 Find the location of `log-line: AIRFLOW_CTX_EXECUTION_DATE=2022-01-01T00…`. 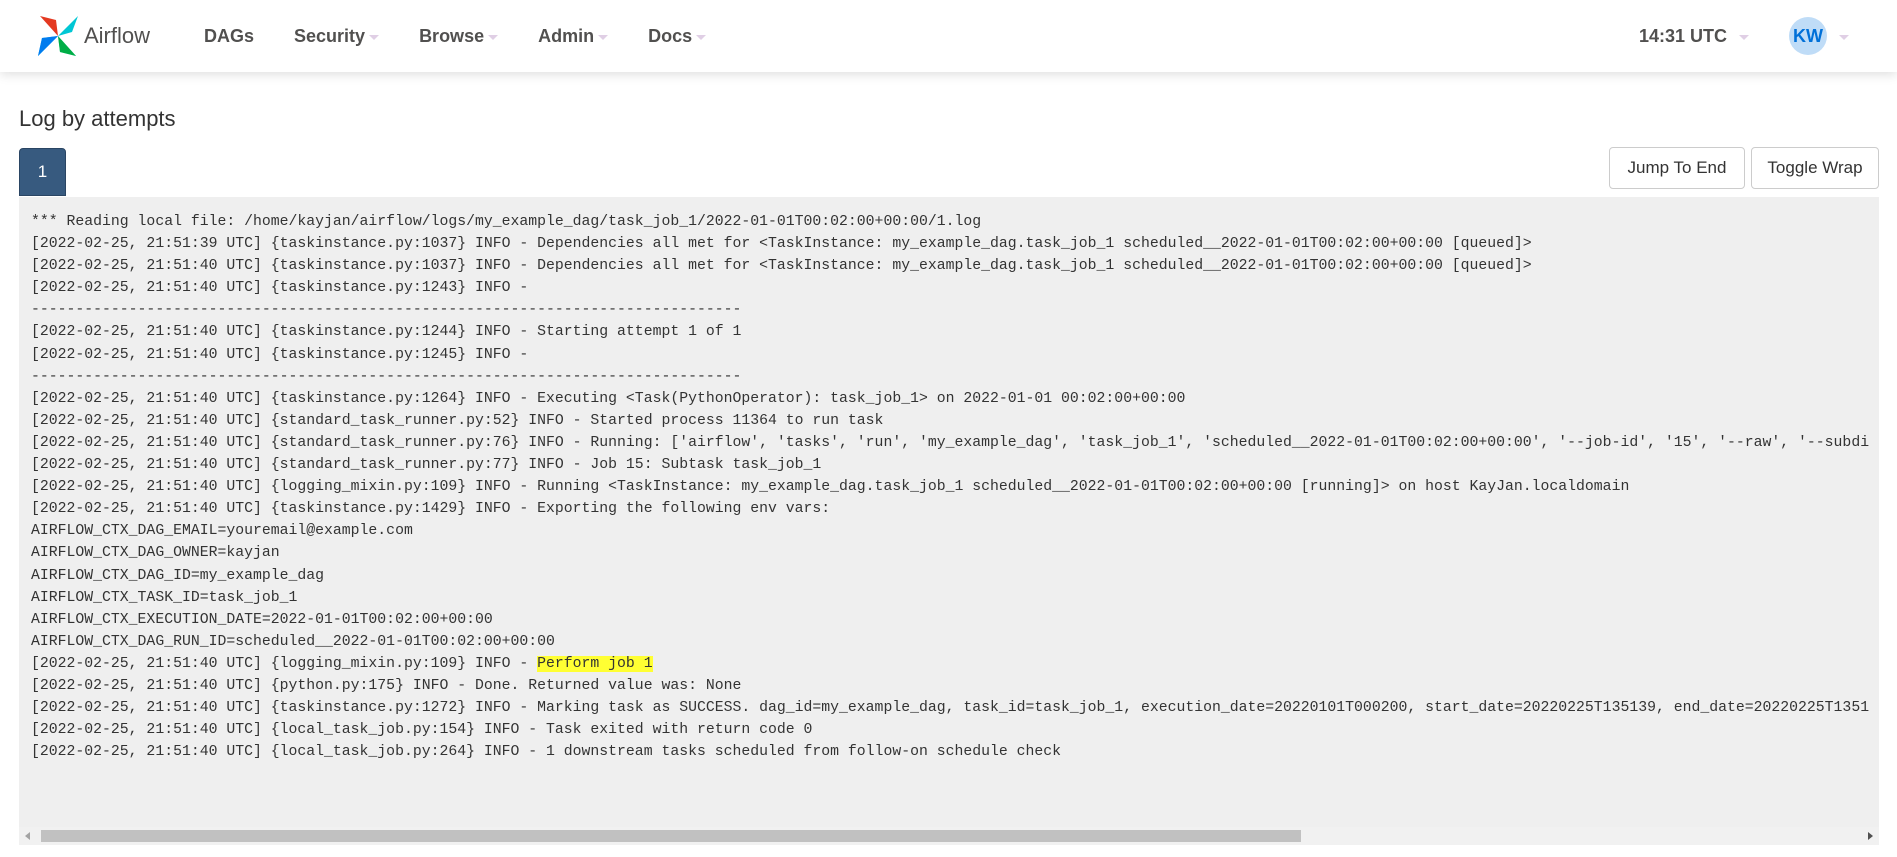

log-line: AIRFLOW_CTX_EXECUTION_DATE=2022-01-01T00… is located at coordinates (262, 619).